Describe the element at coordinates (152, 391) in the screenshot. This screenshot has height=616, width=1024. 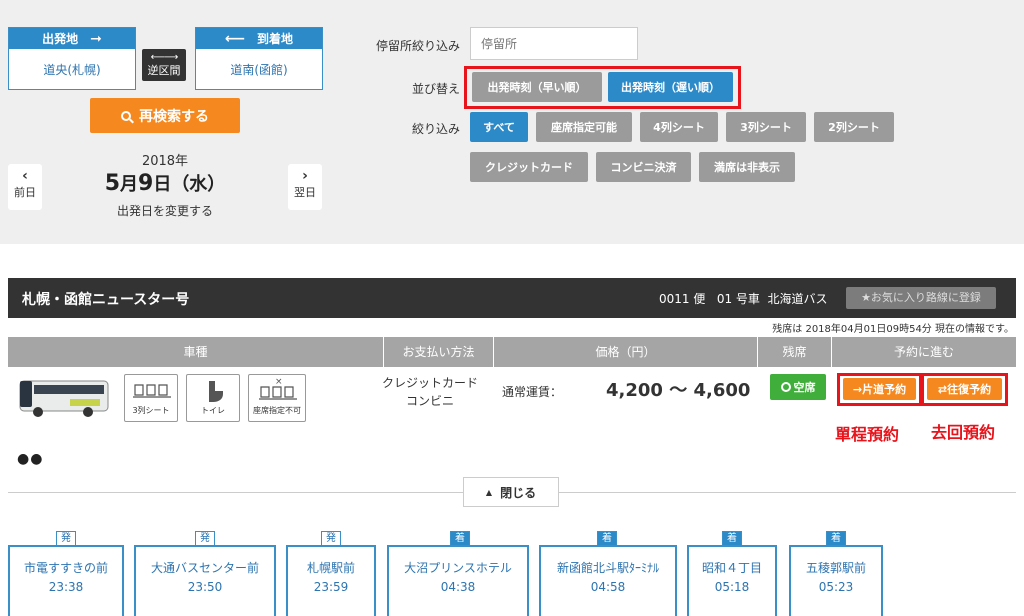
I see `seat-icon` at that location.